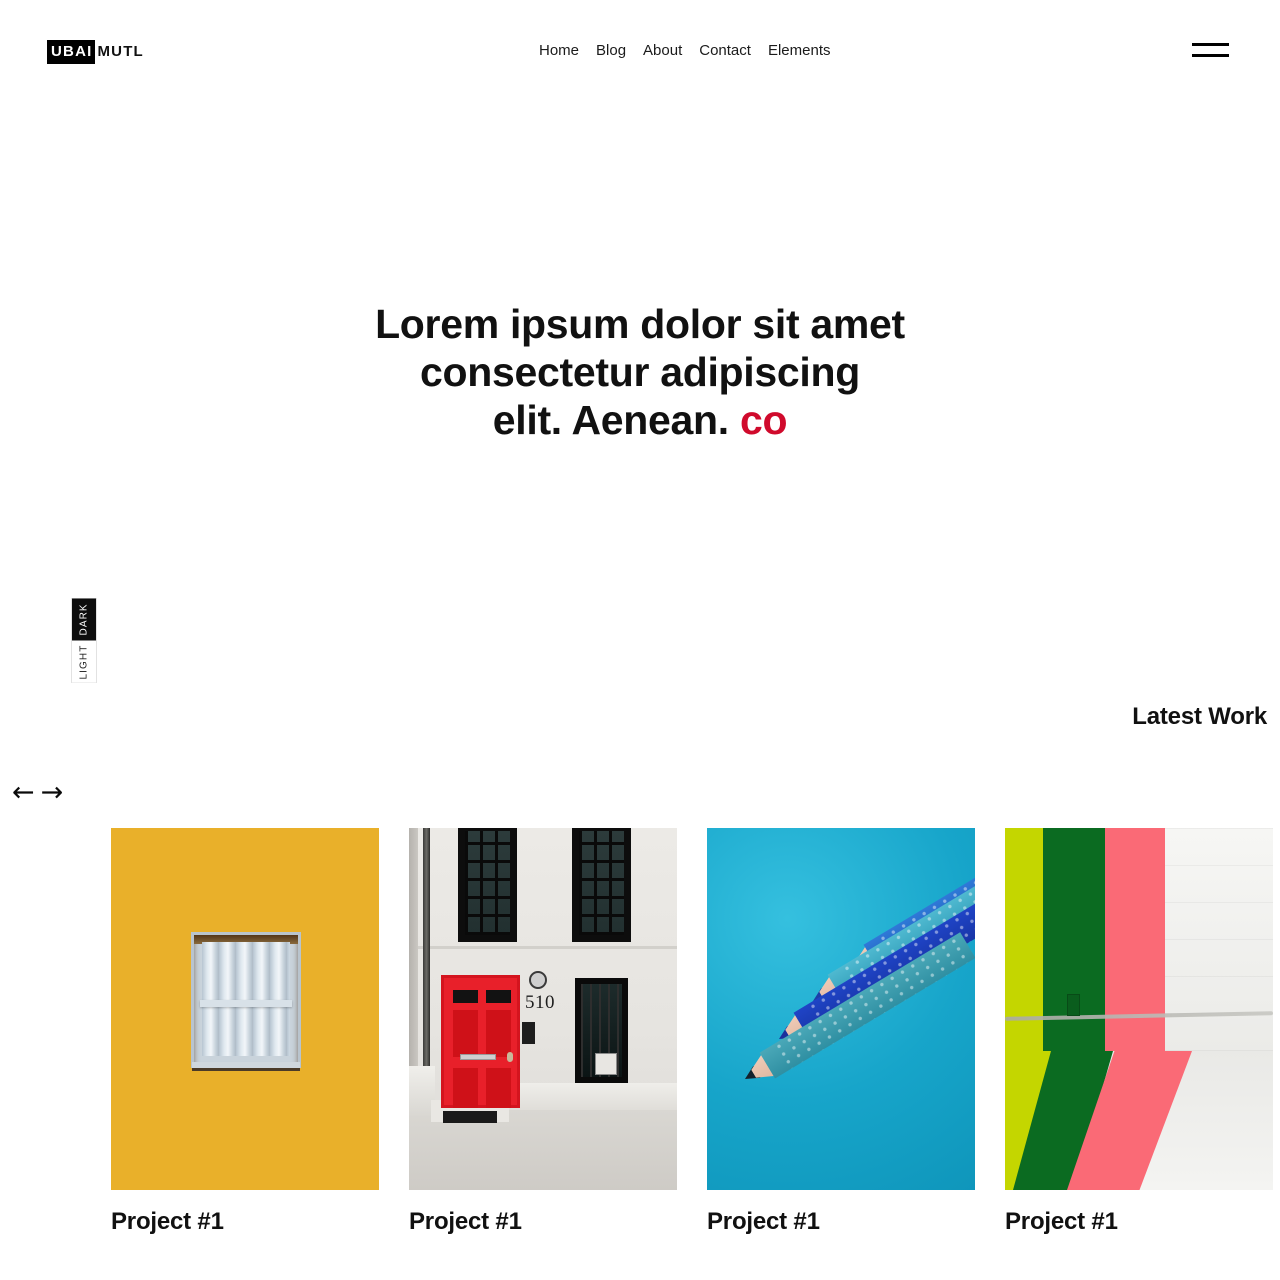 This screenshot has height=1280, width=1280. I want to click on nav-item-blog: Blog, so click(619, 50).